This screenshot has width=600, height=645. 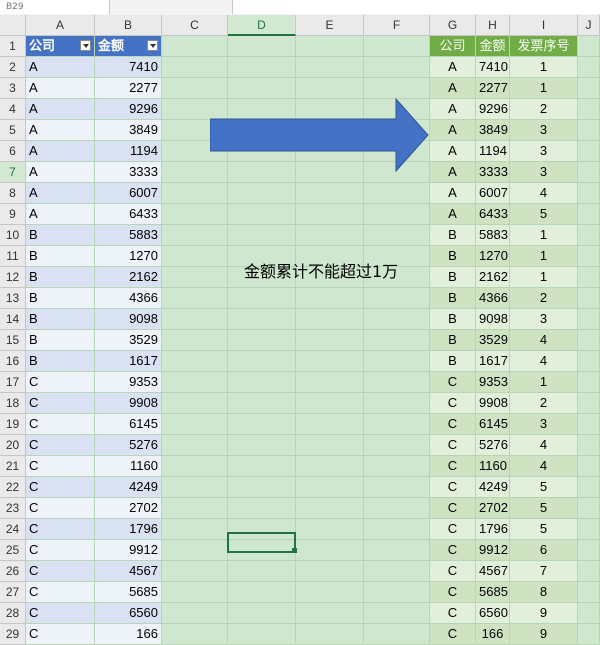 What do you see at coordinates (544, 613) in the screenshot?
I see `table-cell: 9` at bounding box center [544, 613].